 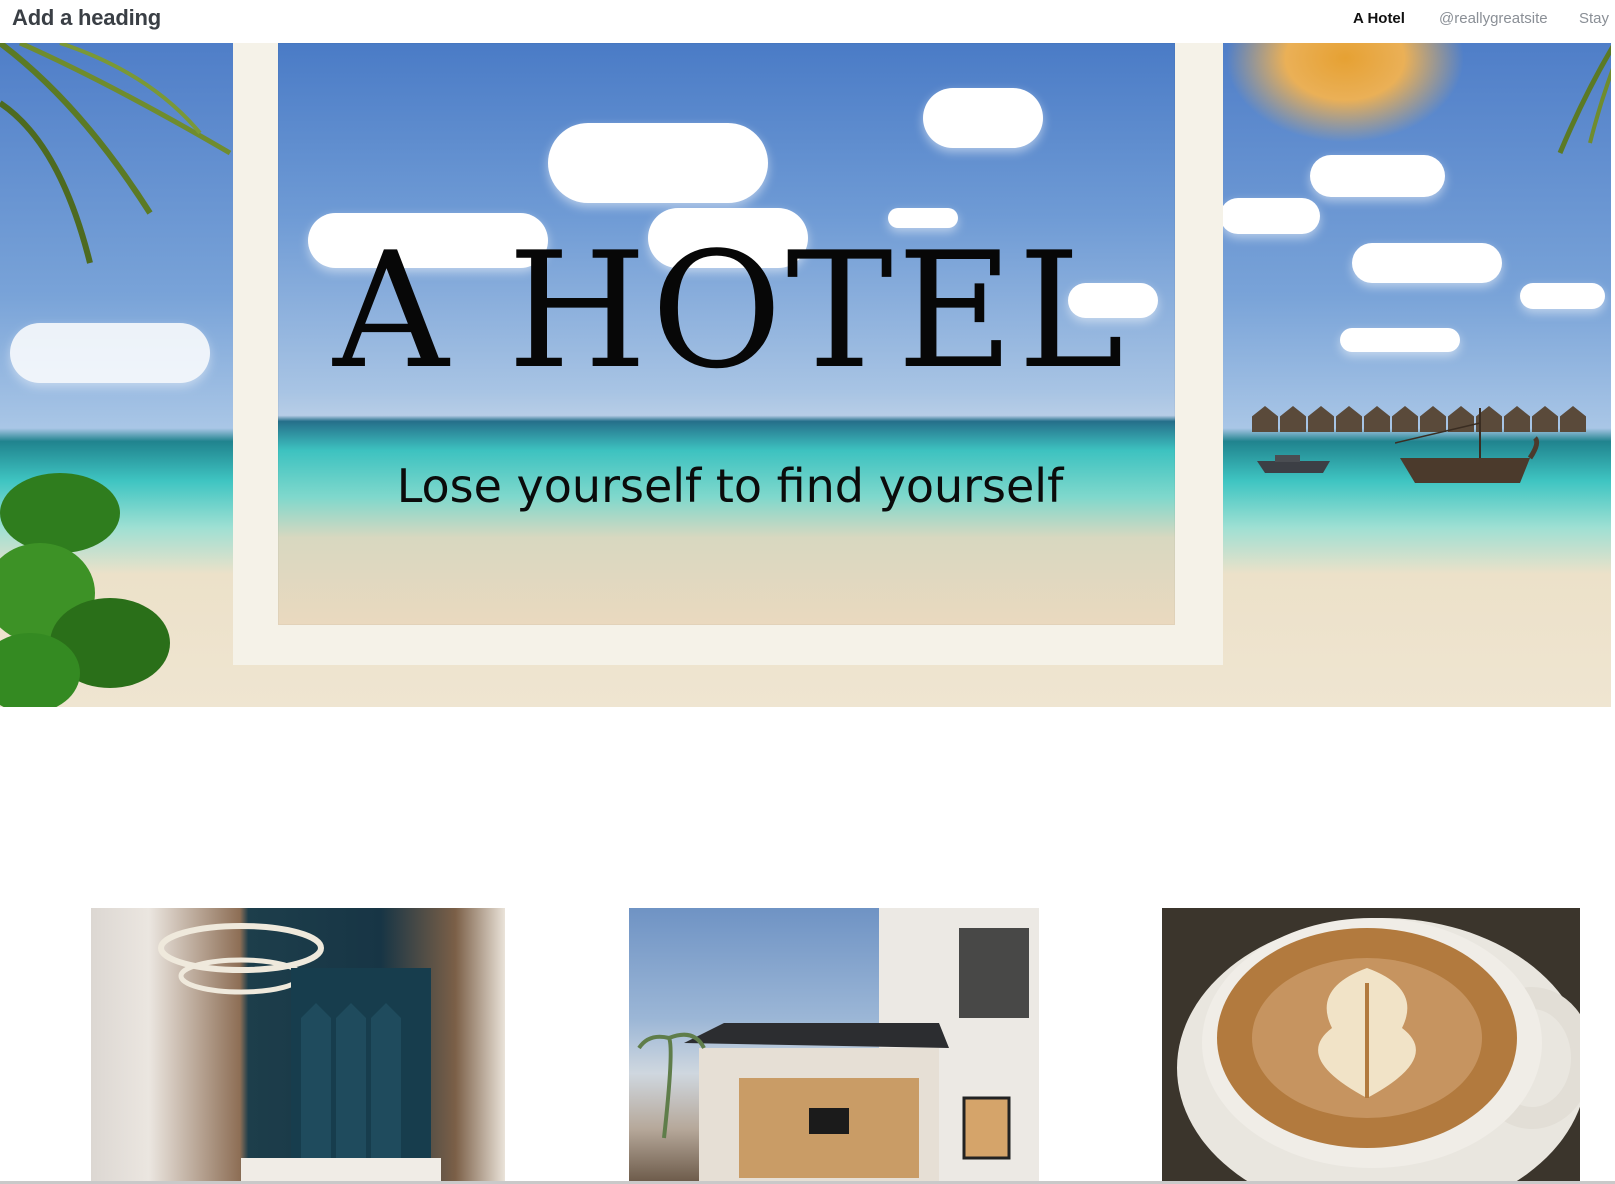 What do you see at coordinates (834, 1046) in the screenshot?
I see `villa-exterior-photo` at bounding box center [834, 1046].